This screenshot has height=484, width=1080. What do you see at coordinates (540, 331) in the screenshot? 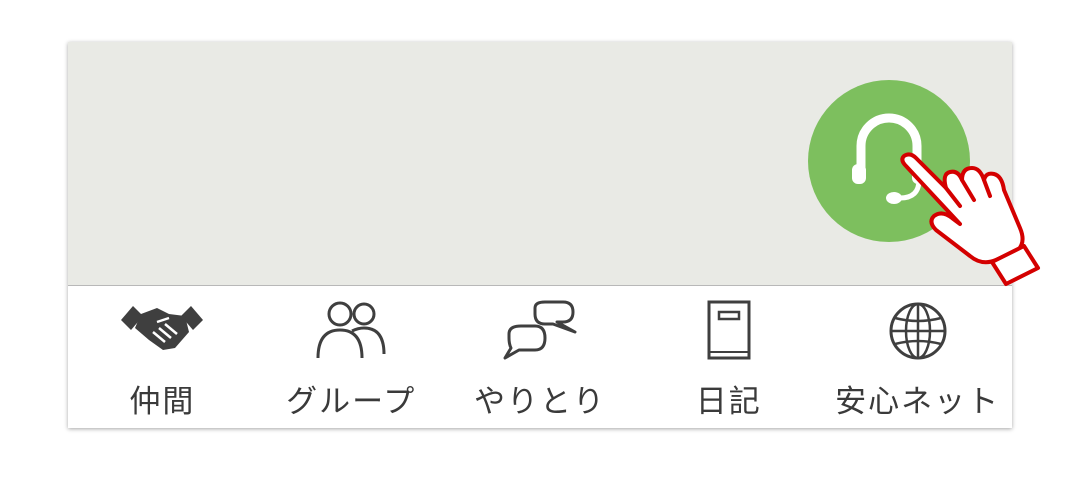
I see `chat-bubbles-icon` at bounding box center [540, 331].